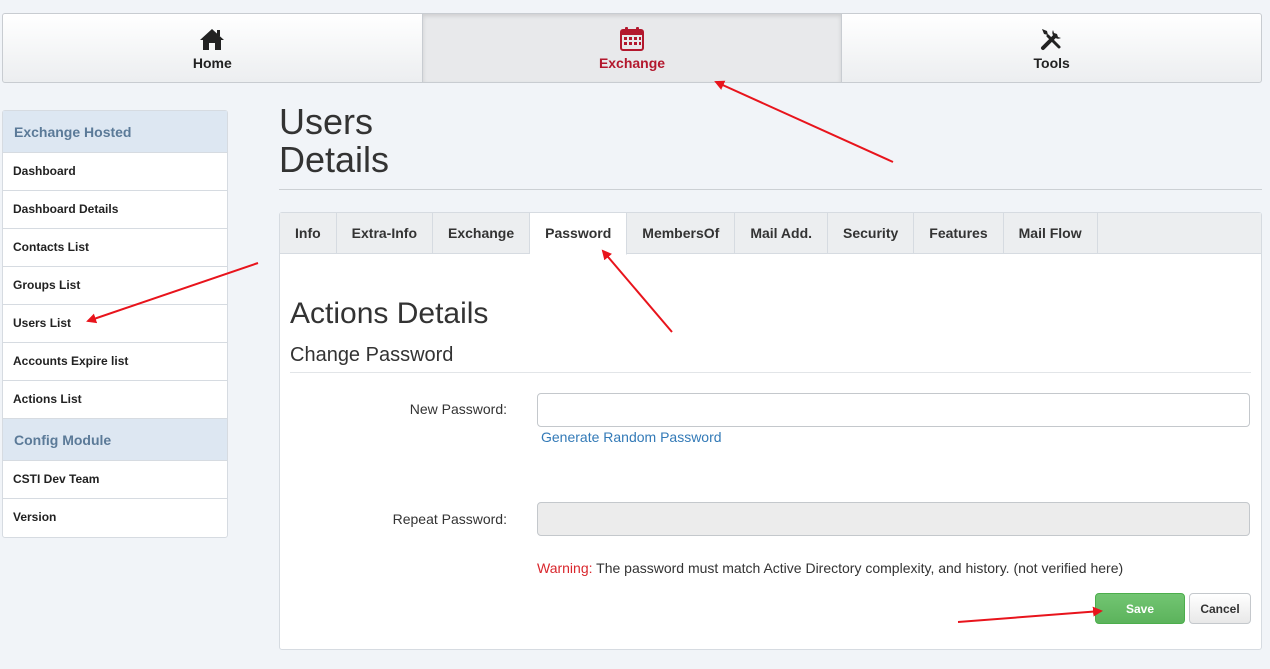 Image resolution: width=1270 pixels, height=669 pixels. I want to click on tab-exchange: Exchange, so click(482, 233).